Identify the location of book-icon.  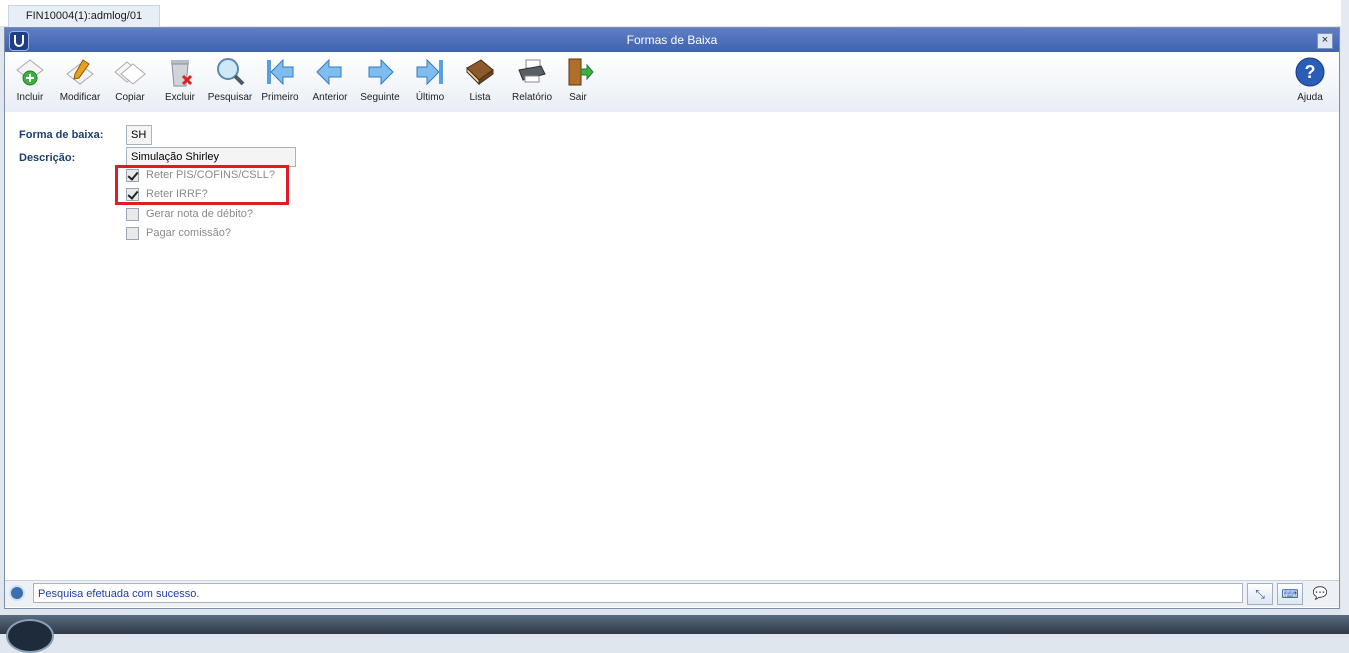
(480, 72).